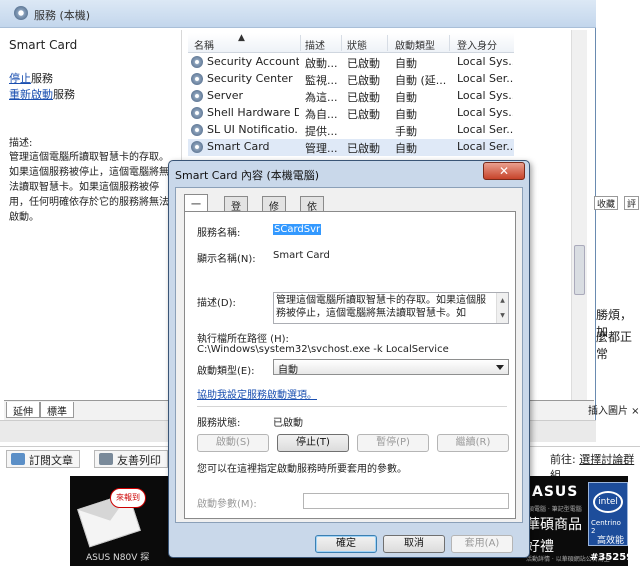  What do you see at coordinates (477, 44) in the screenshot?
I see `column-header-logon: 登入身分` at bounding box center [477, 44].